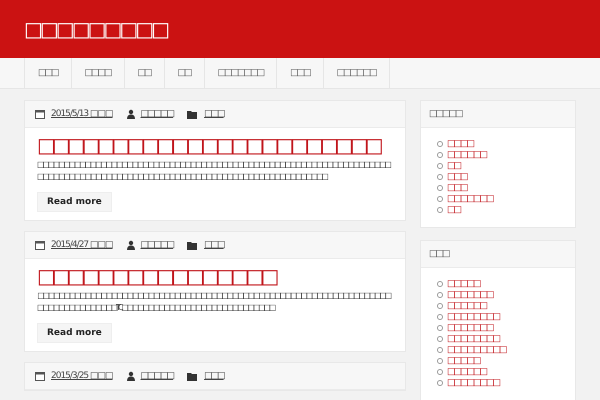 This screenshot has height=400, width=600. What do you see at coordinates (82, 114) in the screenshot?
I see `post-date-link: 2015/5/13 □□□` at bounding box center [82, 114].